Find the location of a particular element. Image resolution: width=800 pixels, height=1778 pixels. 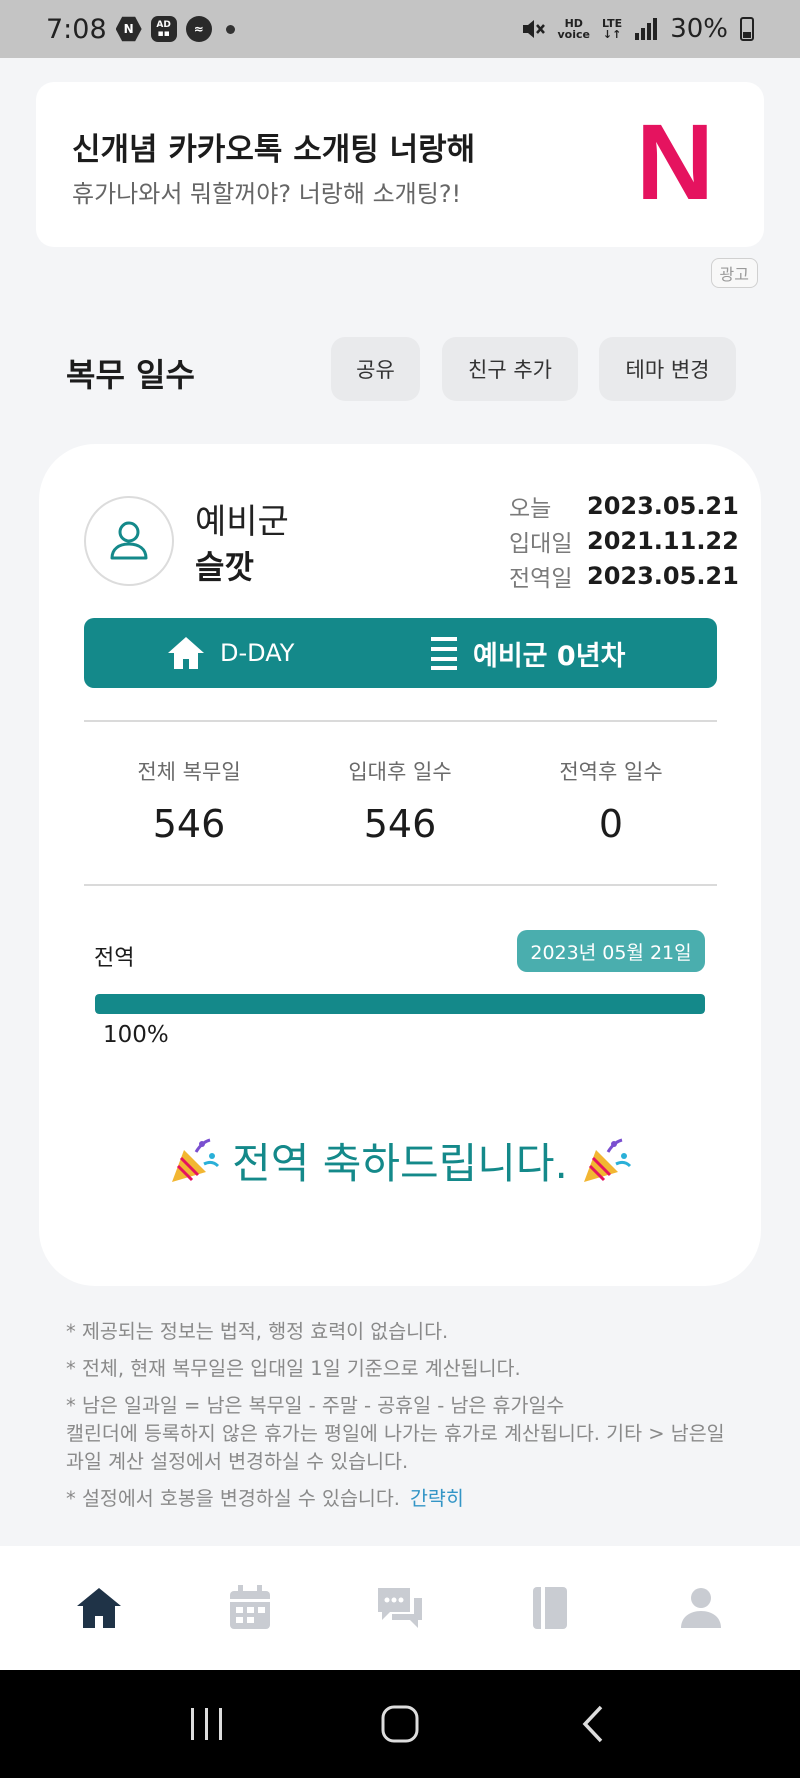

collapse-link: 간략히 is located at coordinates (437, 1498).